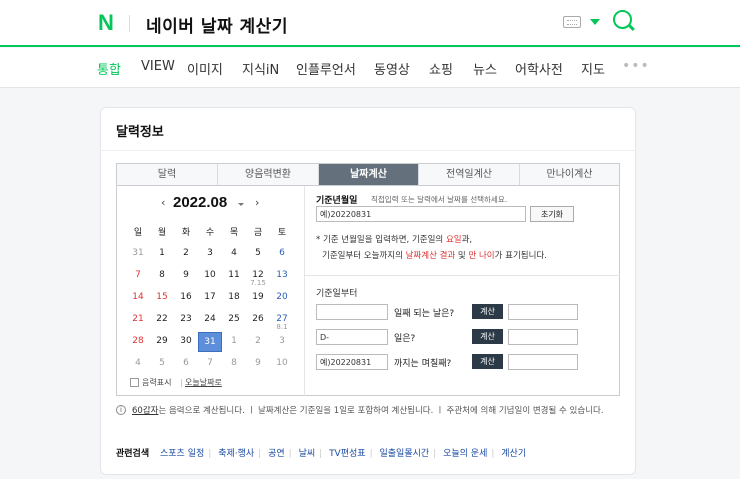 This screenshot has height=479, width=740. I want to click on until-date-input, so click(352, 362).